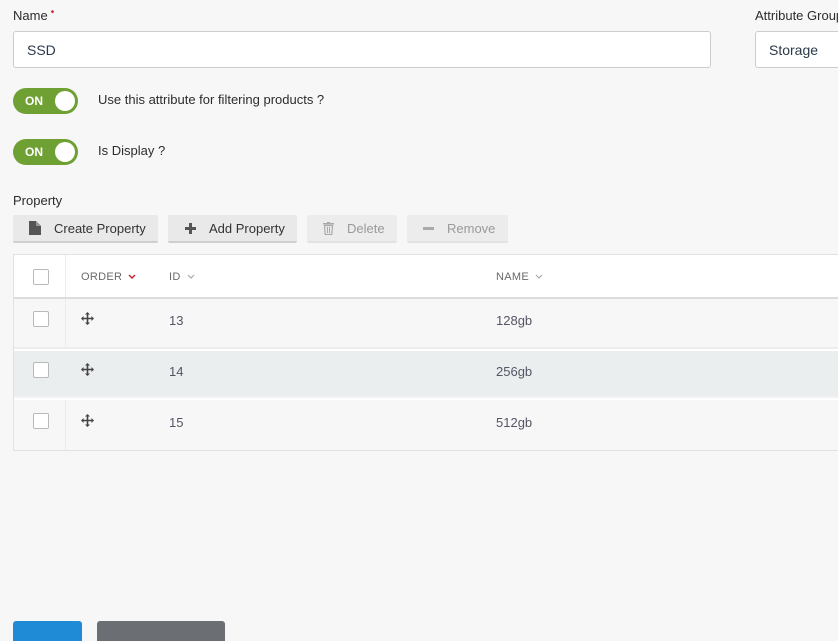 This screenshot has width=838, height=641. What do you see at coordinates (161, 631) in the screenshot?
I see `cancel-button` at bounding box center [161, 631].